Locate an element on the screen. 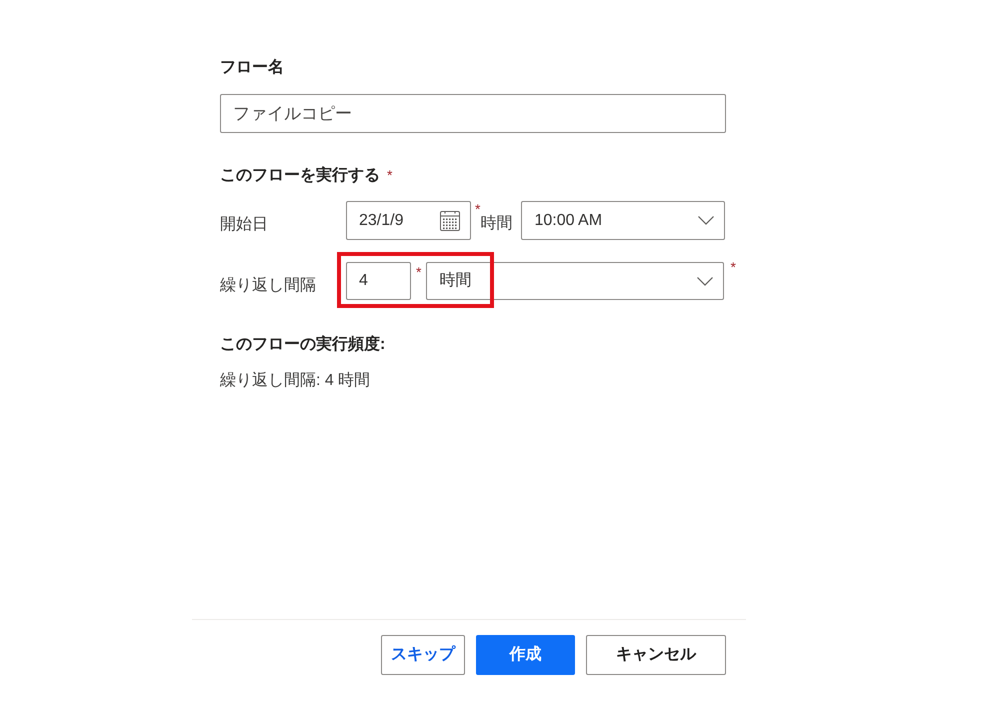 Image resolution: width=1000 pixels, height=704 pixels. calendar-icon is located at coordinates (450, 220).